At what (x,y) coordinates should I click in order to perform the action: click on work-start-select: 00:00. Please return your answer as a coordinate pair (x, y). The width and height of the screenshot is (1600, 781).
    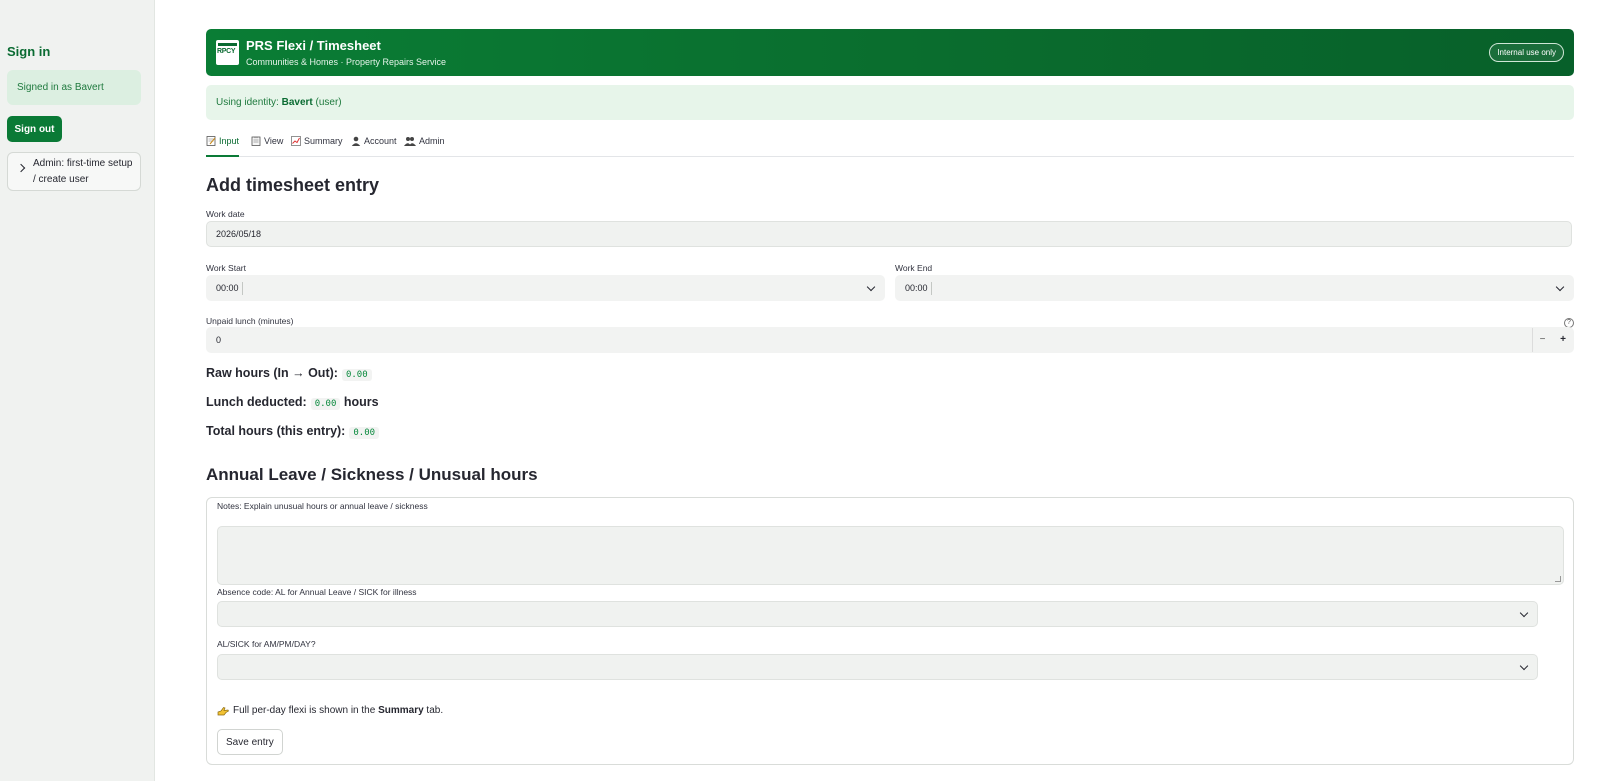
    Looking at the image, I should click on (545, 288).